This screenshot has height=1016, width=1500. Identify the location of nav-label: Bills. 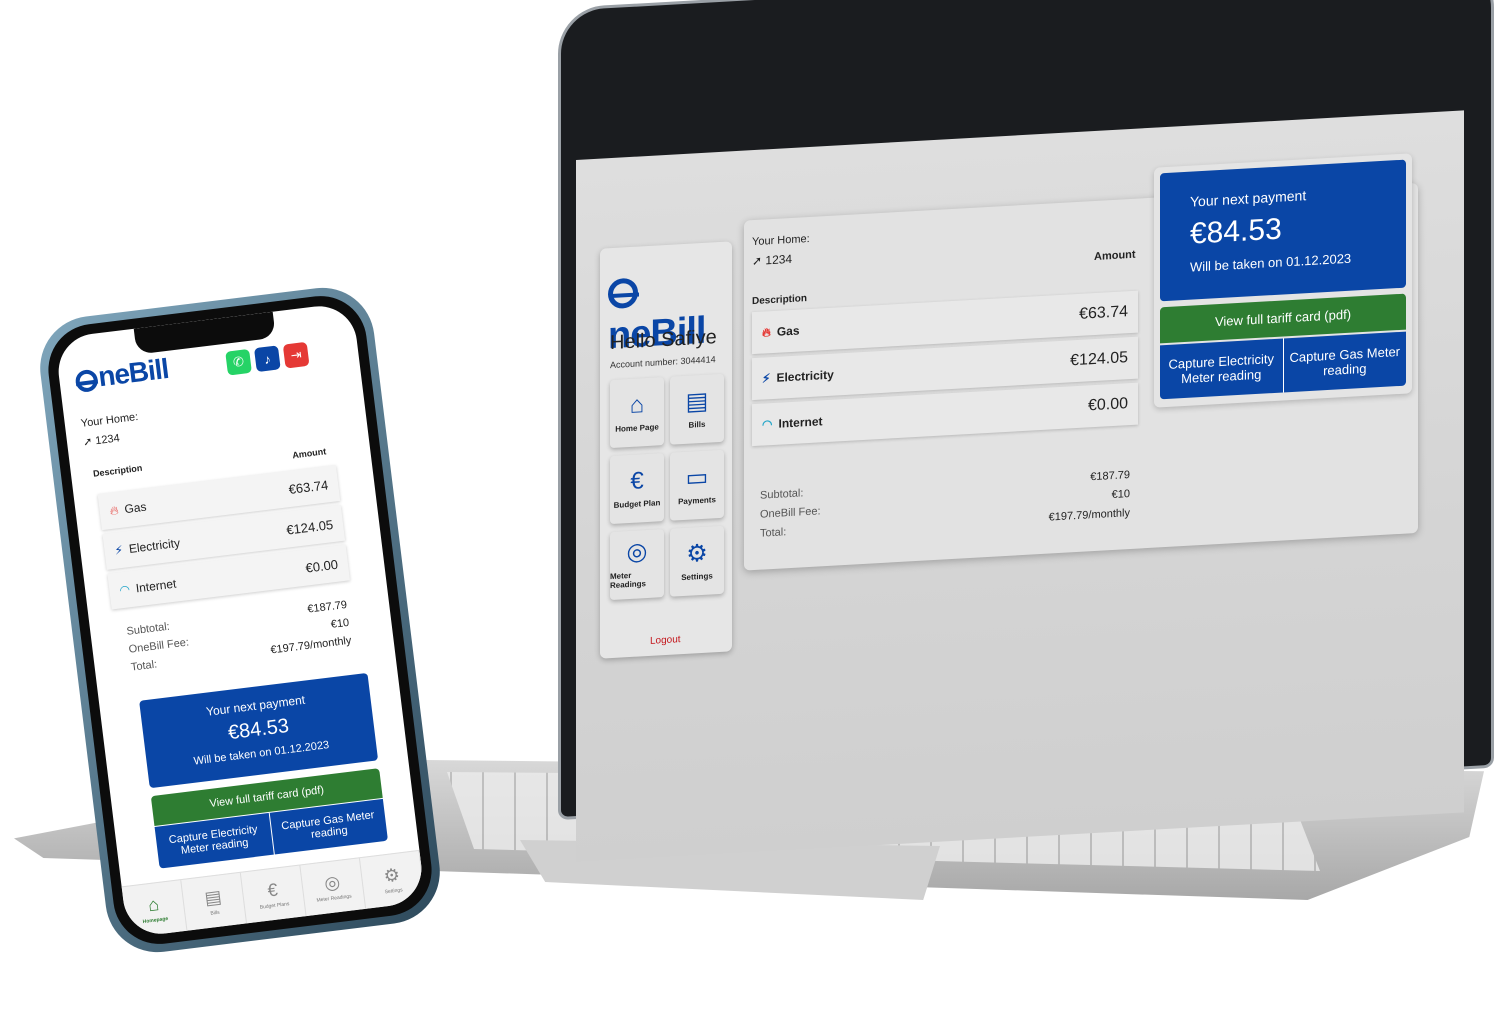
(697, 424).